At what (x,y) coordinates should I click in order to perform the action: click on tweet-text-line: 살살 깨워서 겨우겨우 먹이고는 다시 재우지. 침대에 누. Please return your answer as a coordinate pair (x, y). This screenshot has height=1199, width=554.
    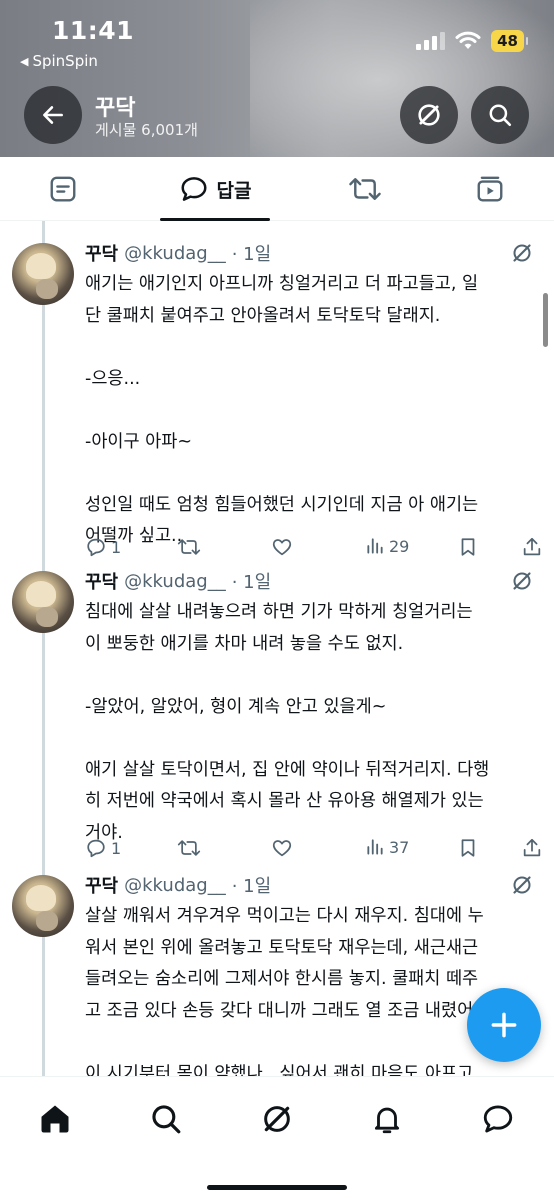
    Looking at the image, I should click on (284, 916).